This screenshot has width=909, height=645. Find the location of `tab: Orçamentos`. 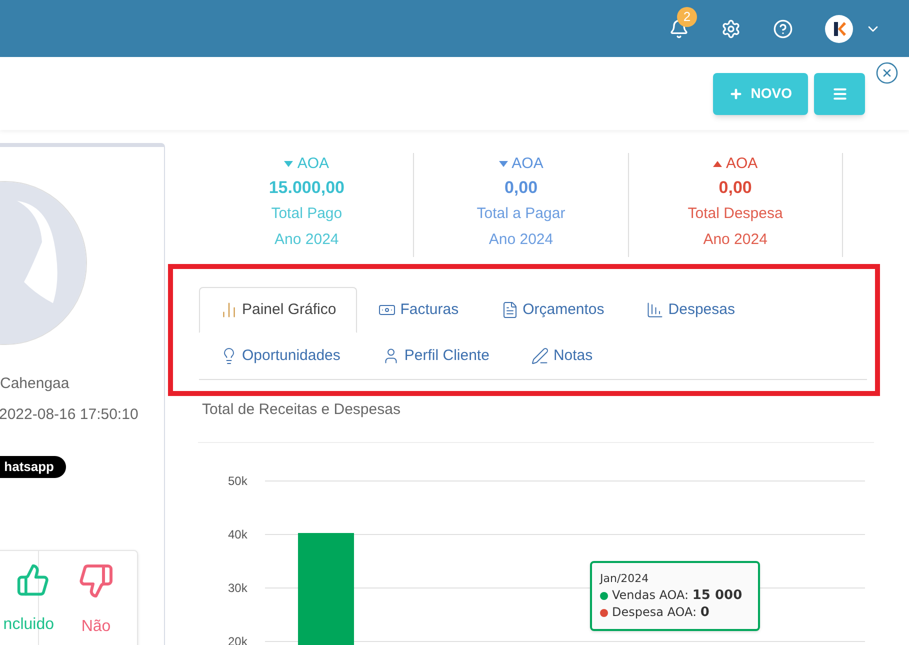

tab: Orçamentos is located at coordinates (553, 310).